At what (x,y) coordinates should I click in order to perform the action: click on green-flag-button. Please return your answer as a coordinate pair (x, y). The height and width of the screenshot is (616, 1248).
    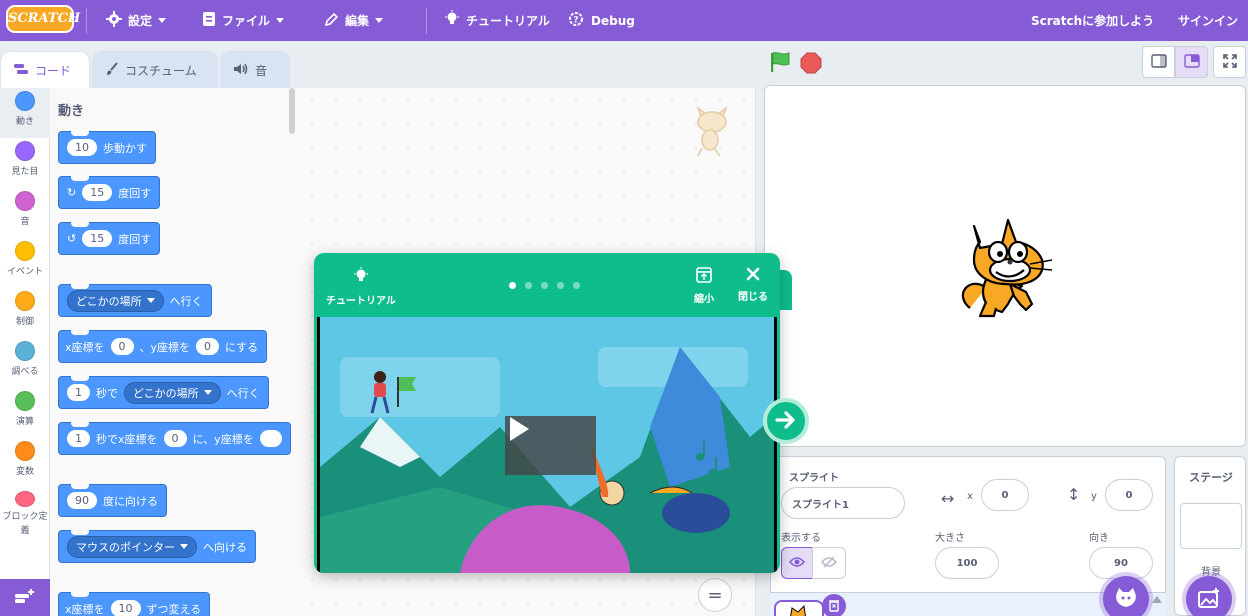
    Looking at the image, I should click on (780, 62).